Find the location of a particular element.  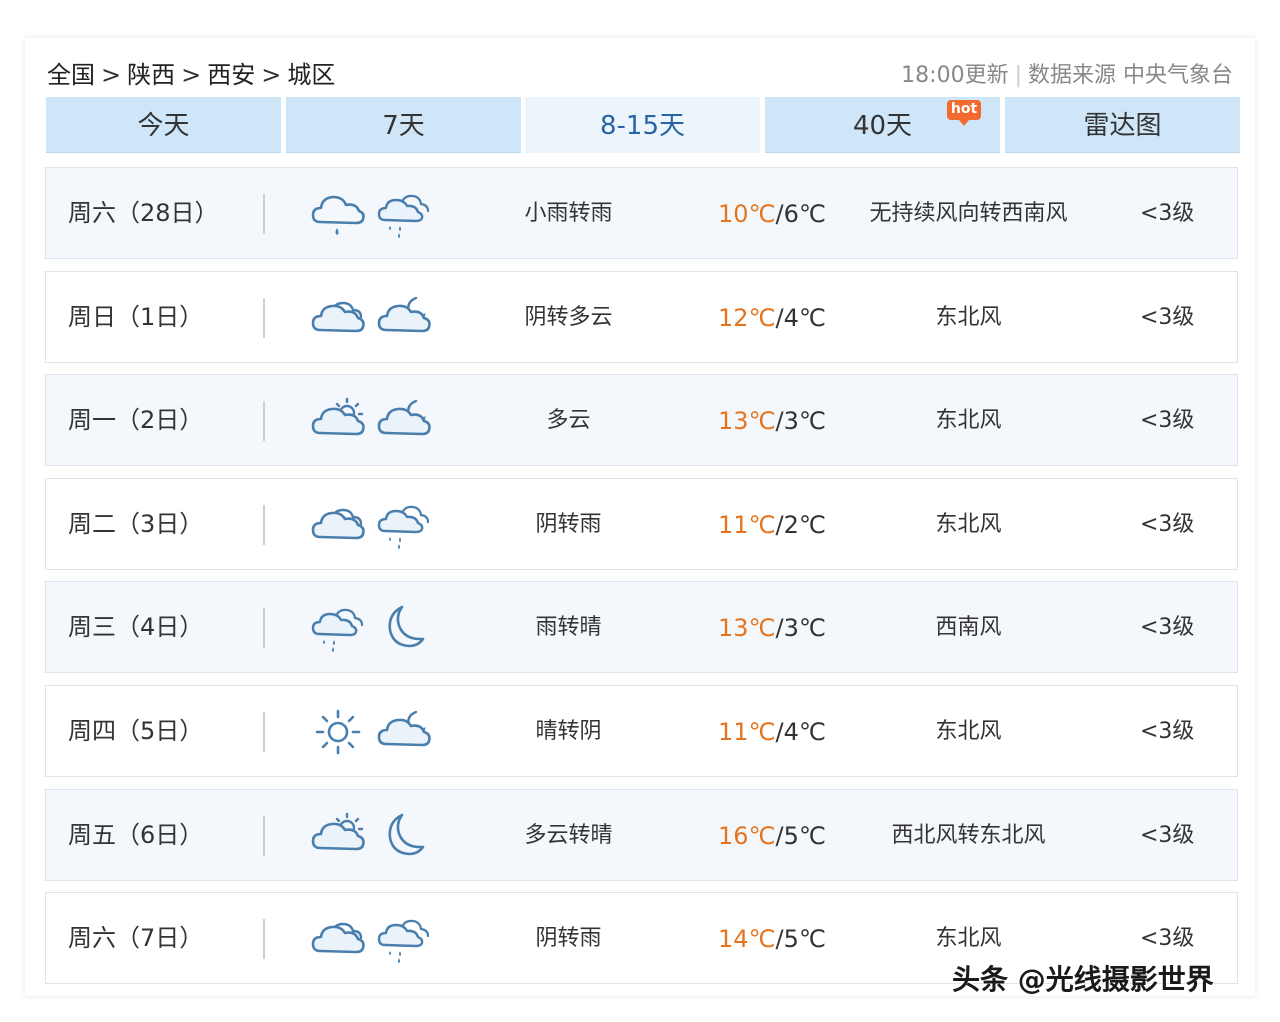

tab-label: 8-15天 is located at coordinates (642, 126).